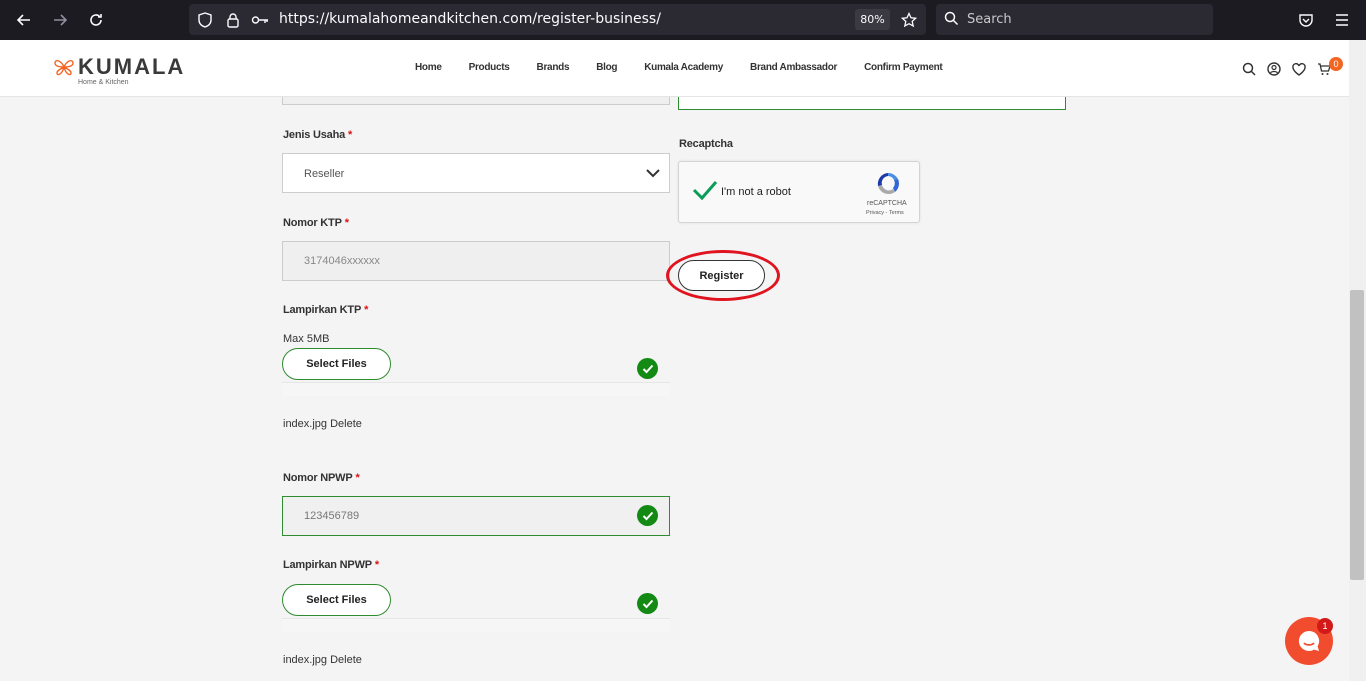  I want to click on recaptcha-logo-icon, so click(888, 183).